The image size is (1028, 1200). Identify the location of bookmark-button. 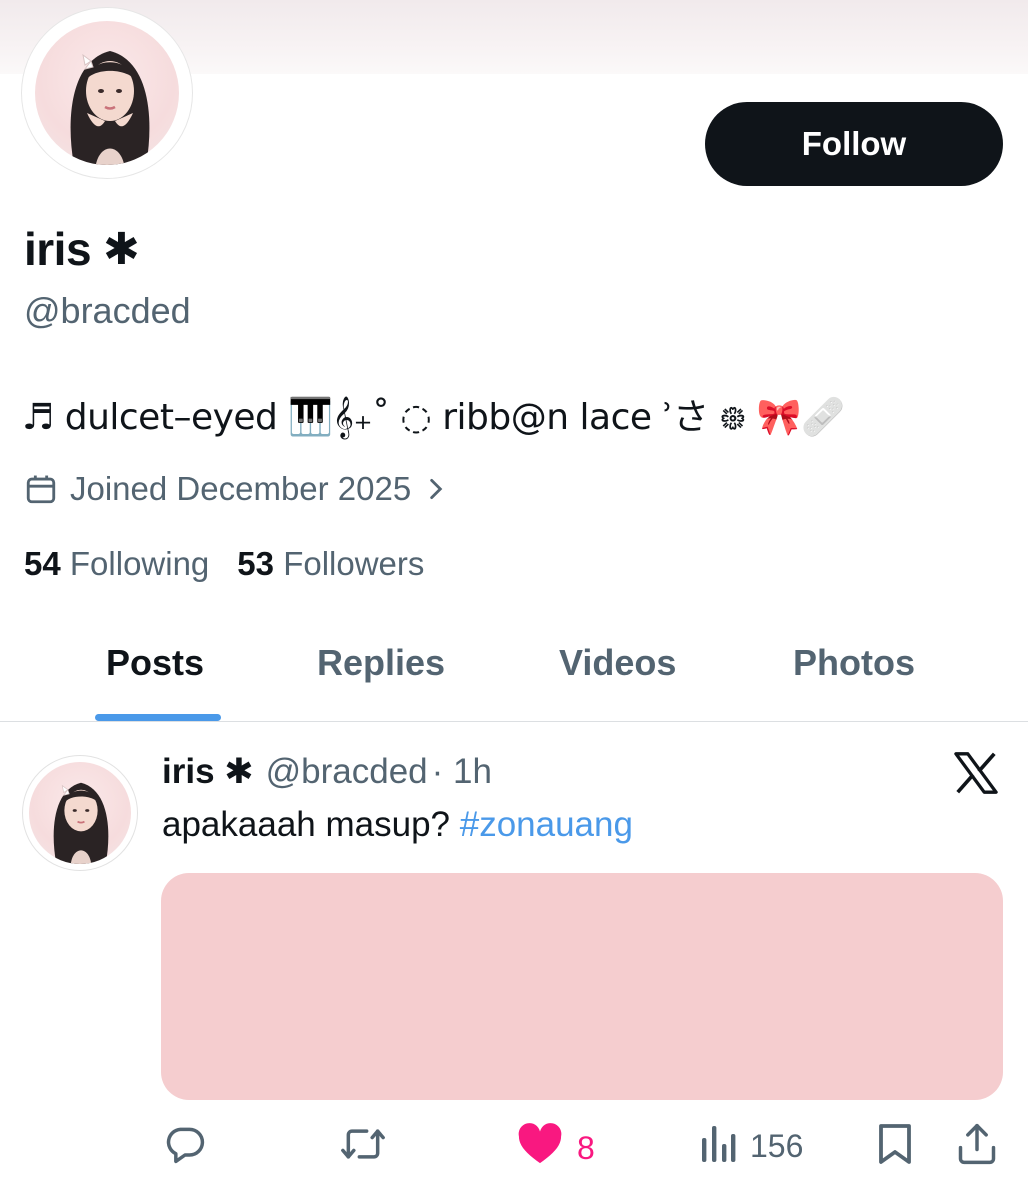
(895, 1148).